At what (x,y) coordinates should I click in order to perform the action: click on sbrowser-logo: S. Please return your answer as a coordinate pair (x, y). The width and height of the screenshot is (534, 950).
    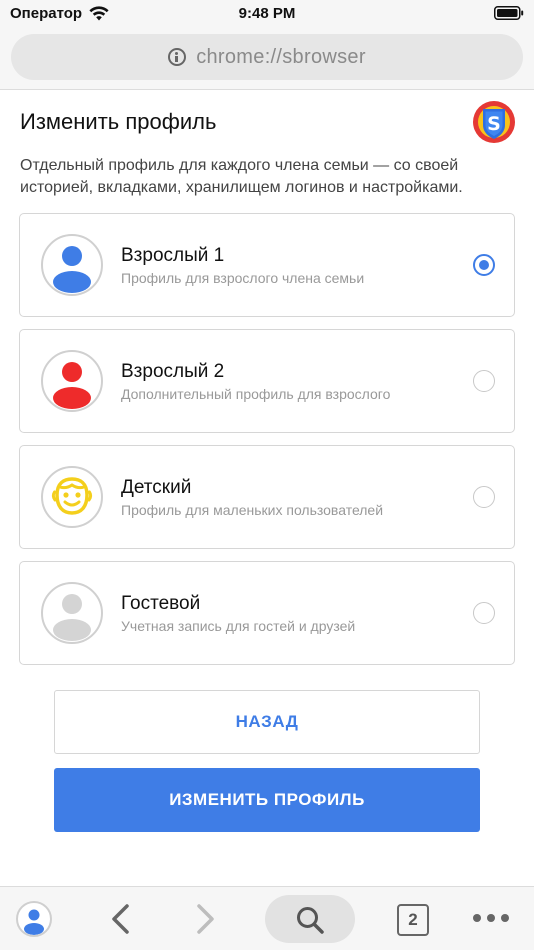
    Looking at the image, I should click on (494, 122).